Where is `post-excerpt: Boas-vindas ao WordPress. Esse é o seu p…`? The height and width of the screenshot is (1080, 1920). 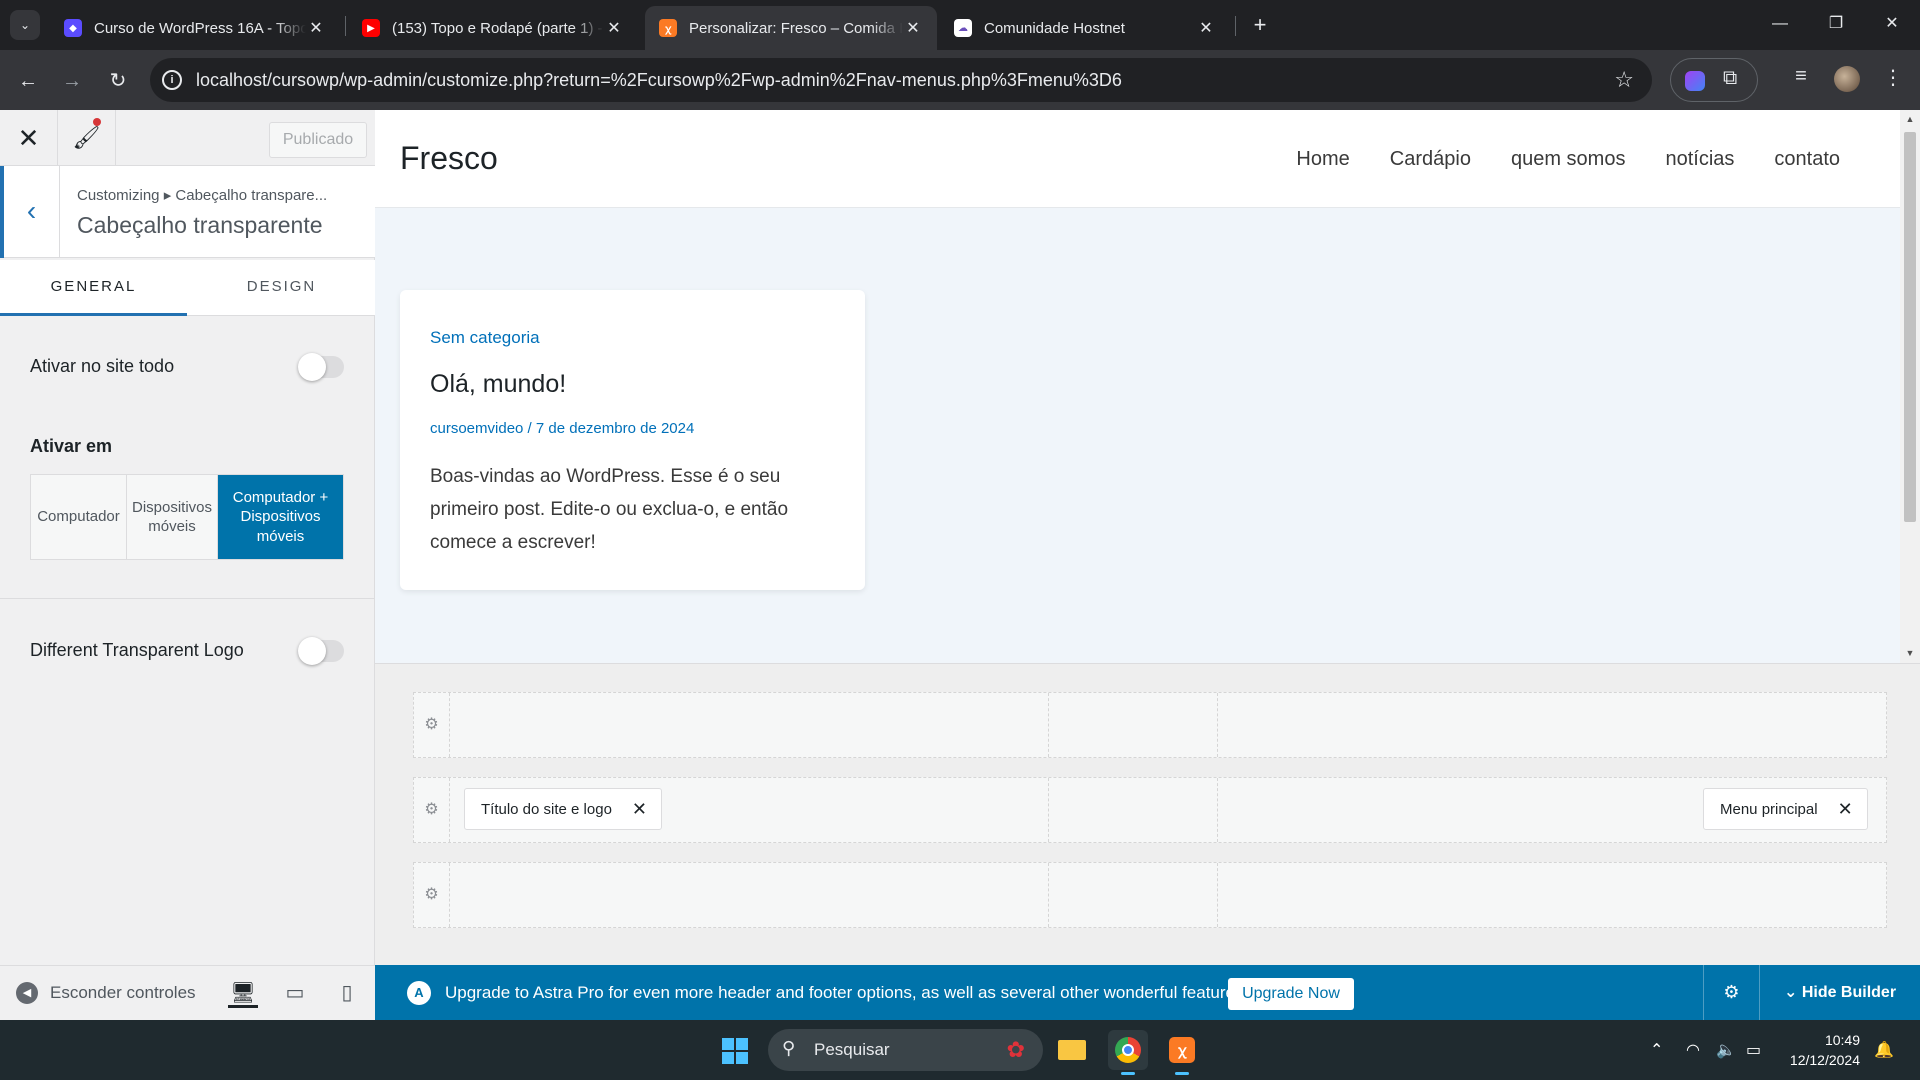
post-excerpt: Boas-vindas ao WordPress. Esse é o seu p… is located at coordinates (609, 509).